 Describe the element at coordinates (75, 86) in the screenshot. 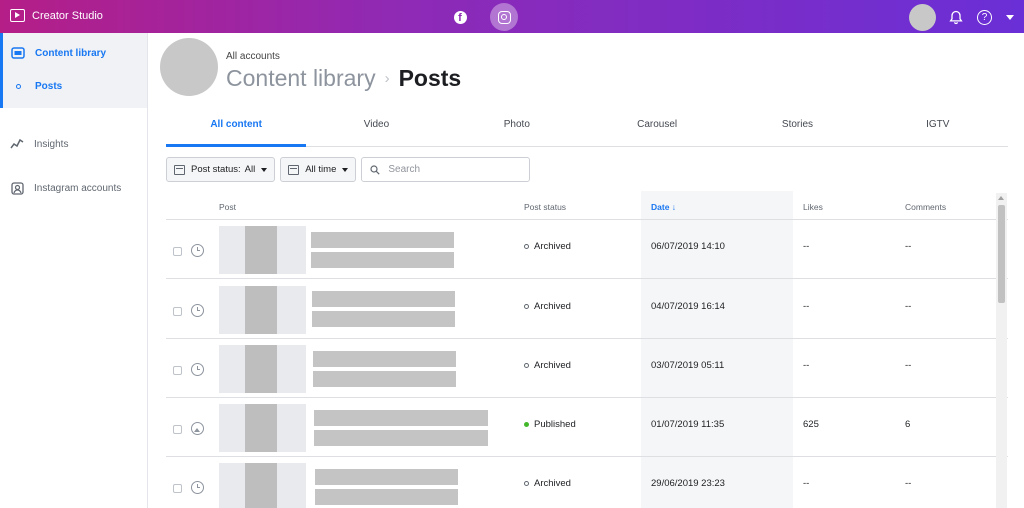

I see `sidebar-item-posts: Posts` at that location.